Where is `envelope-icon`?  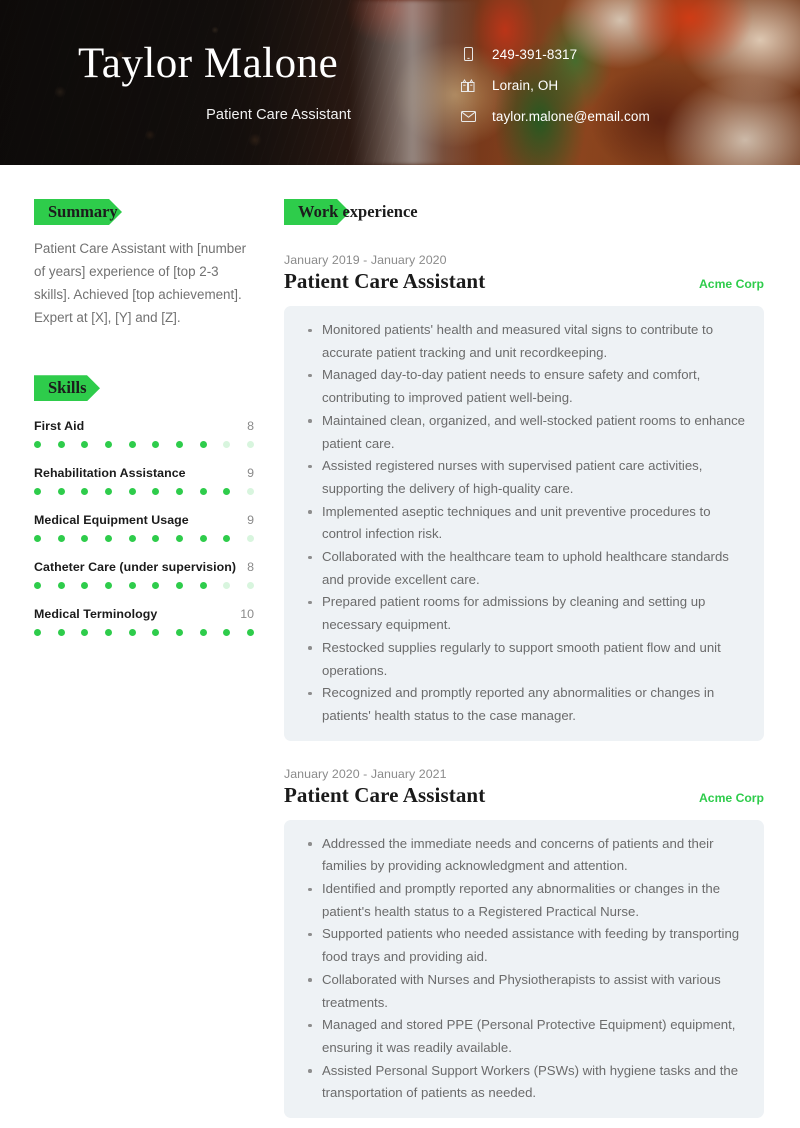 envelope-icon is located at coordinates (468, 116).